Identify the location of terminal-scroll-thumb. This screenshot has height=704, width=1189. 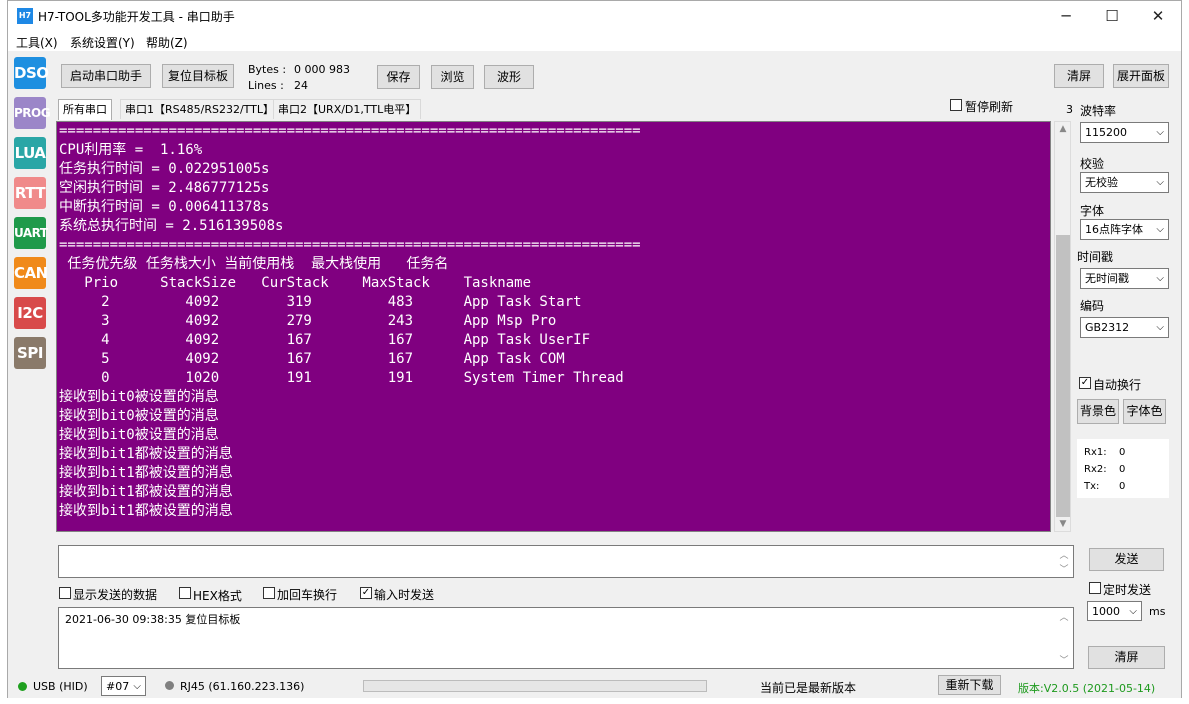
(1063, 376).